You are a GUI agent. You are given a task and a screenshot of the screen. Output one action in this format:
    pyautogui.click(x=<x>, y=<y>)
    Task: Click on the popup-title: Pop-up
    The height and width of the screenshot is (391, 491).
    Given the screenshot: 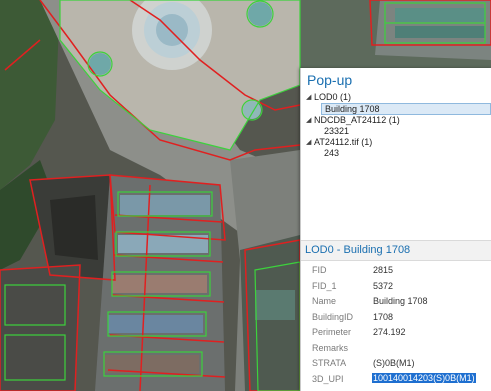 What is the action you would take?
    pyautogui.click(x=330, y=80)
    